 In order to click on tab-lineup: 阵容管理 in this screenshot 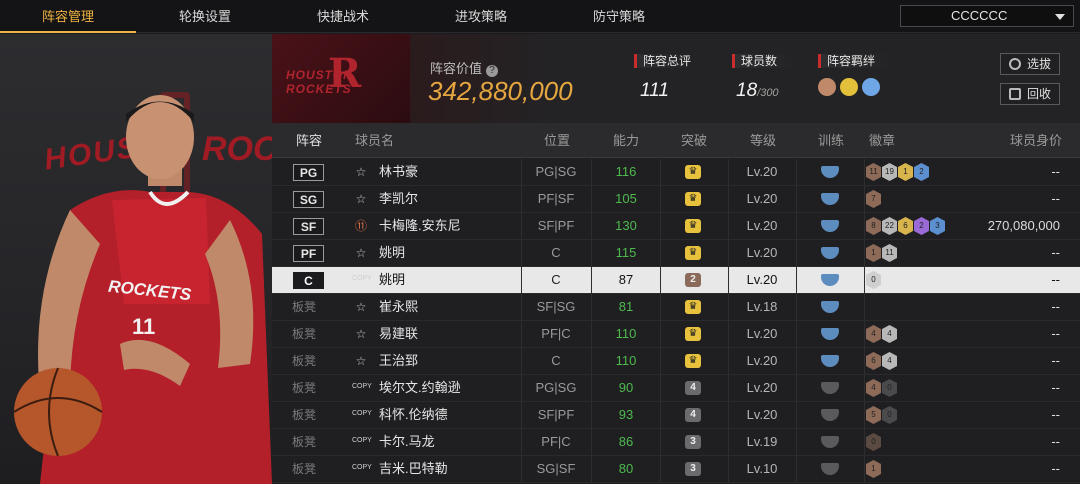, I will do `click(68, 16)`.